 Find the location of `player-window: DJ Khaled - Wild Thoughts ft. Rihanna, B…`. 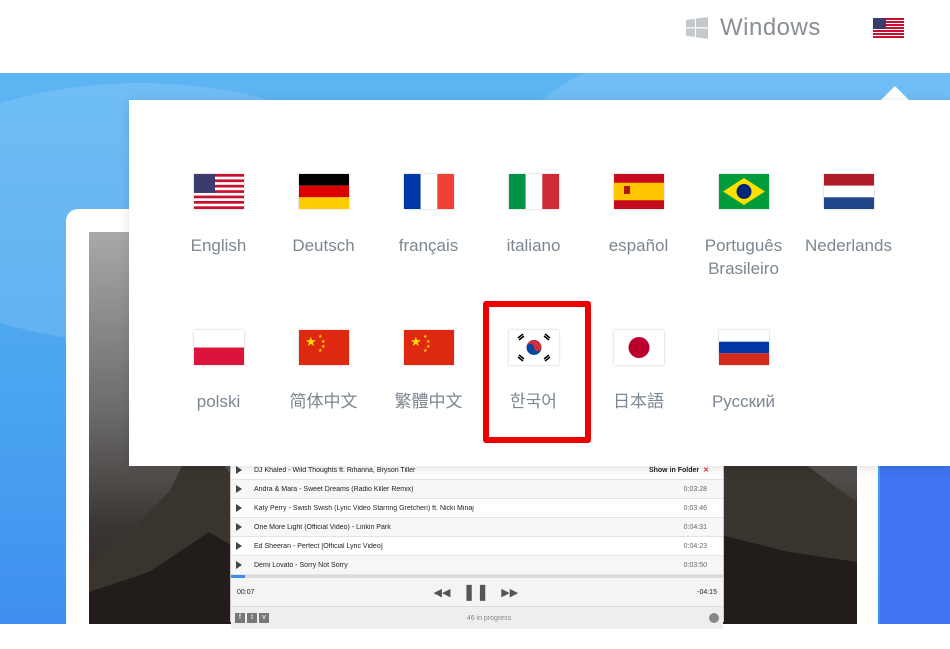

player-window: DJ Khaled - Wild Thoughts ft. Rihanna, B… is located at coordinates (477, 544).